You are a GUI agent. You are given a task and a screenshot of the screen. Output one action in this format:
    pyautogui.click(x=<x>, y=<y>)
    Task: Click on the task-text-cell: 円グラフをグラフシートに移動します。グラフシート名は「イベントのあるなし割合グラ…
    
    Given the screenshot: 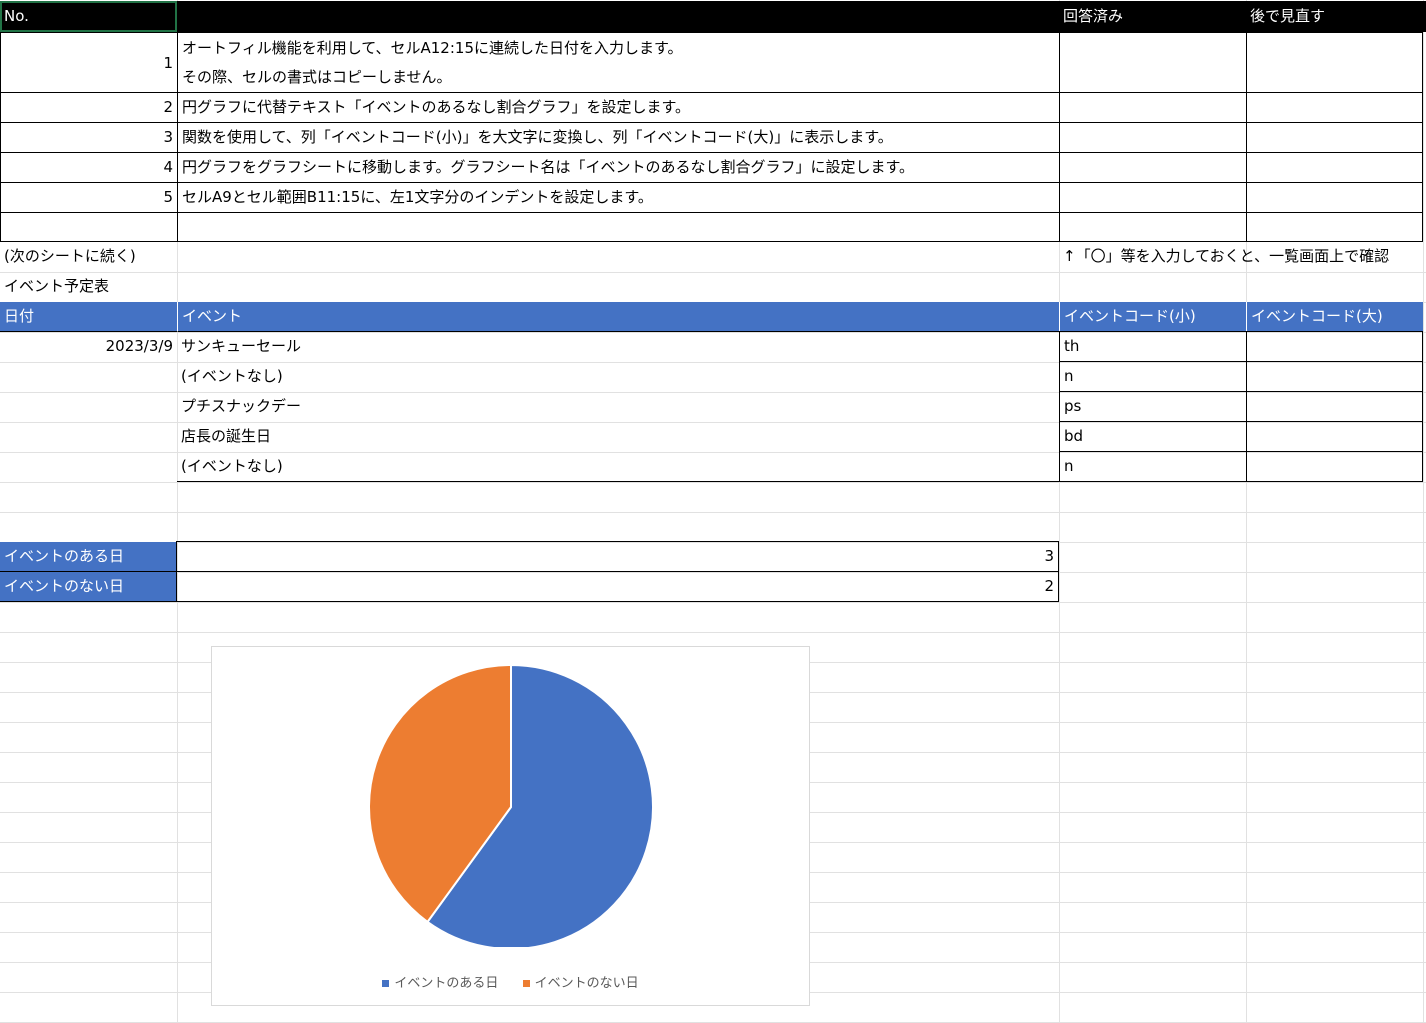 What is the action you would take?
    pyautogui.click(x=618, y=167)
    